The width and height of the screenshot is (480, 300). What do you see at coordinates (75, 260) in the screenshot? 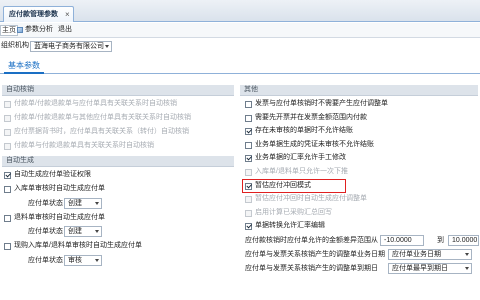
I see `status-select-value: 审核` at bounding box center [75, 260].